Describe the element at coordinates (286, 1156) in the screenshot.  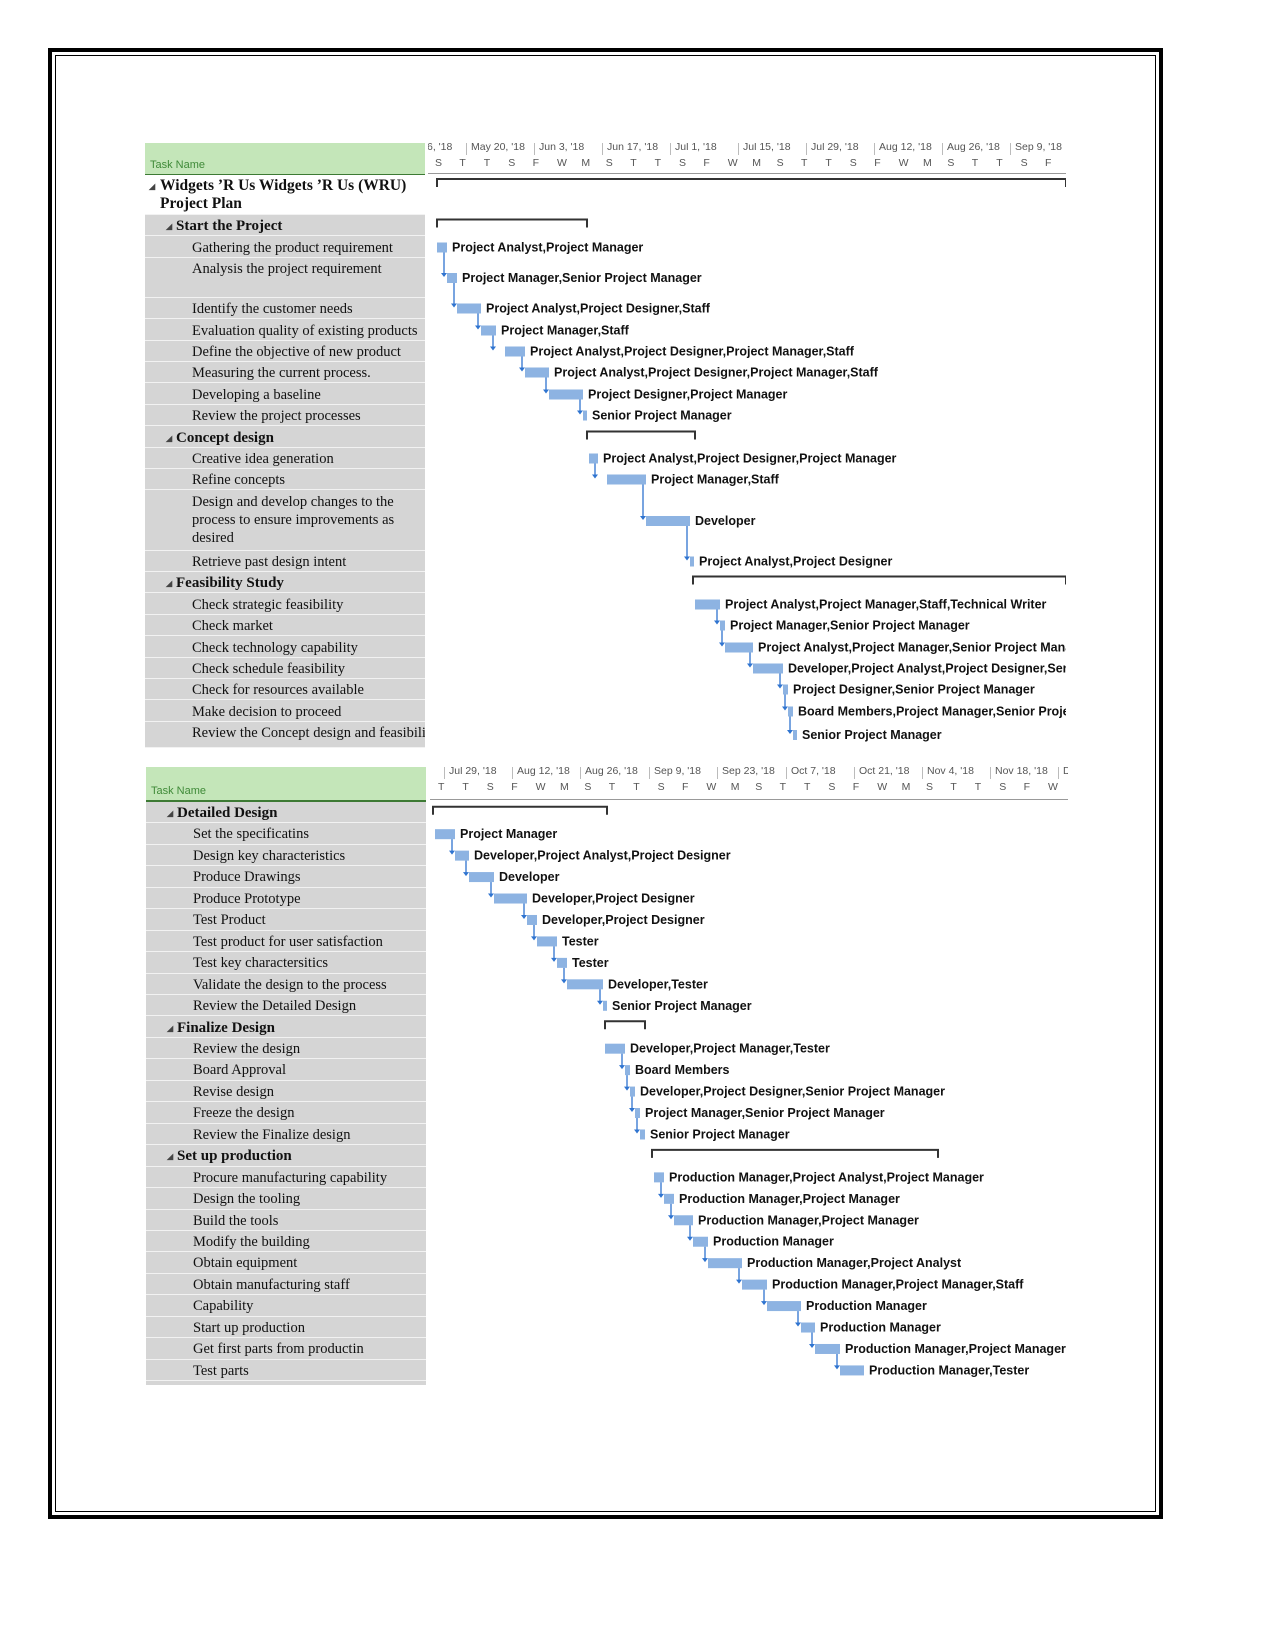
I see `summary-task-row: ◢ Set up production` at that location.